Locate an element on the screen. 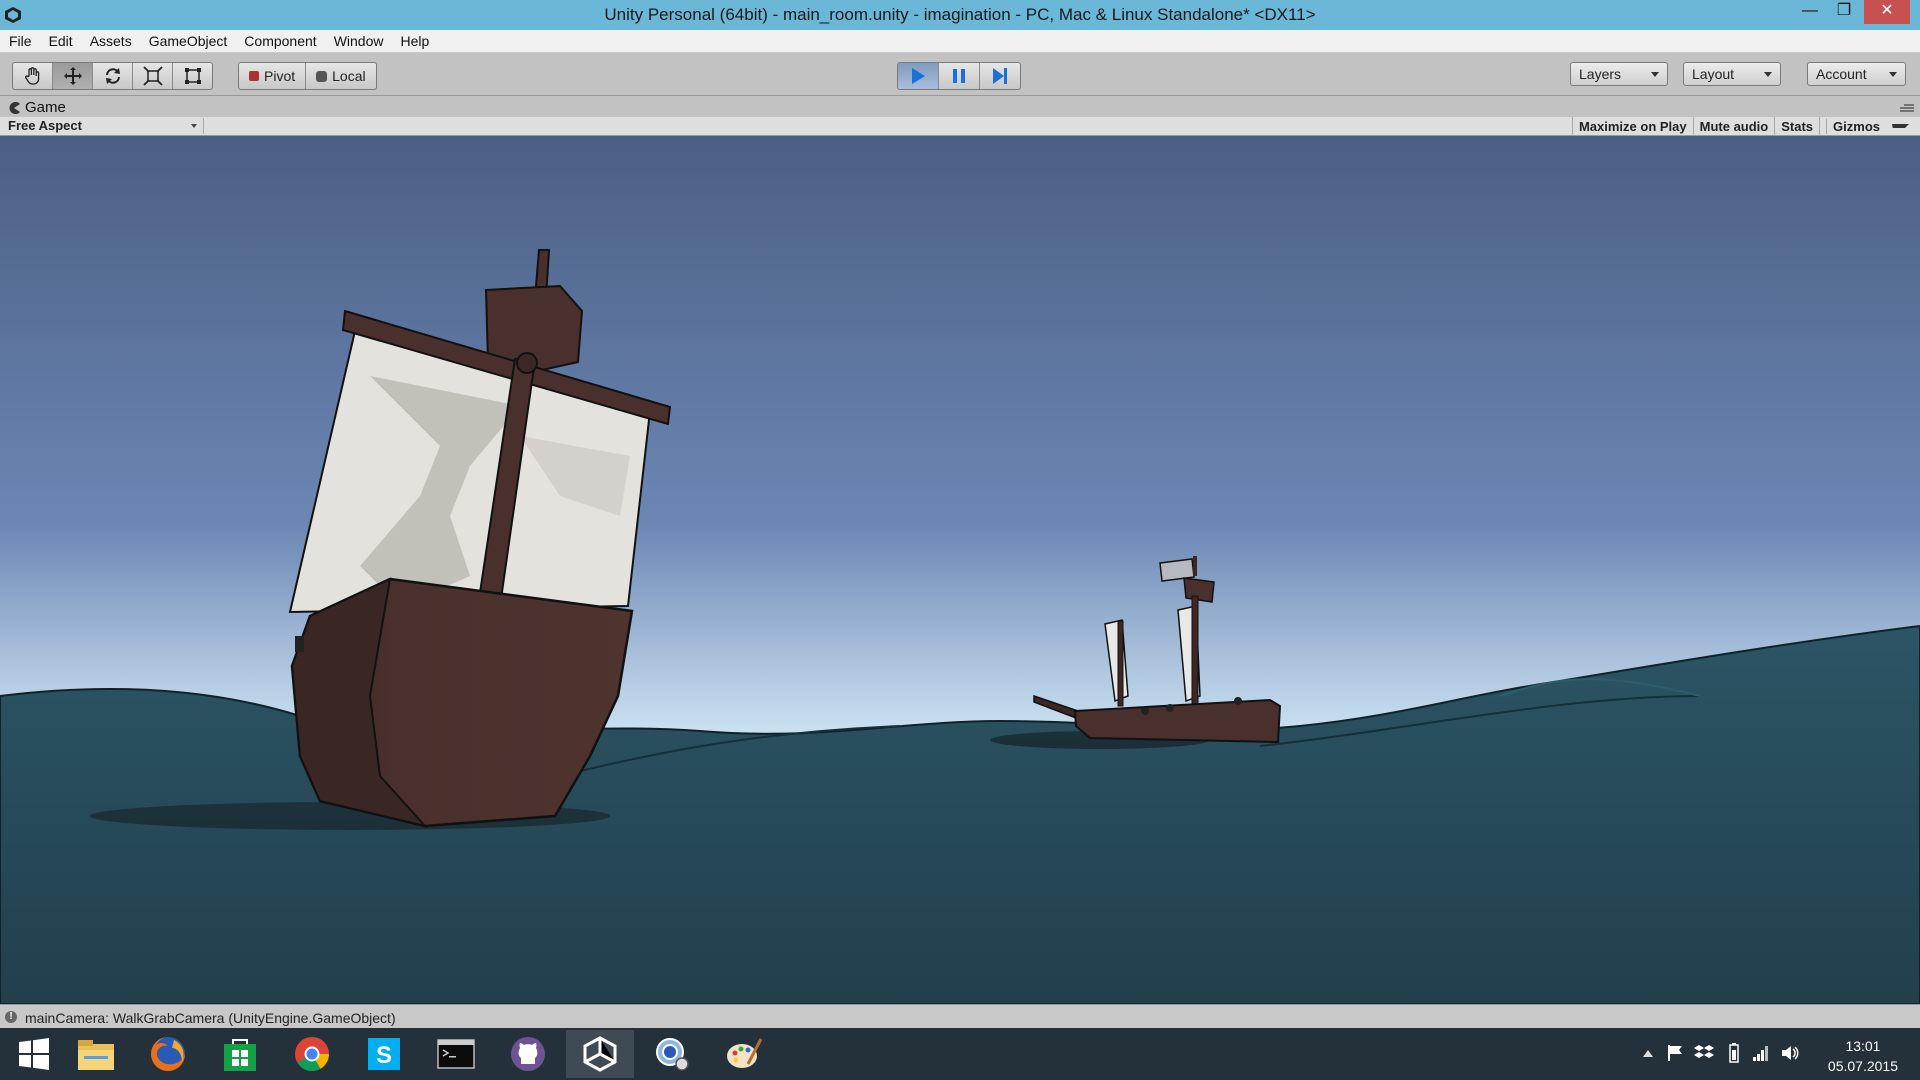 The image size is (1920, 1080). pivot-icon is located at coordinates (254, 76).